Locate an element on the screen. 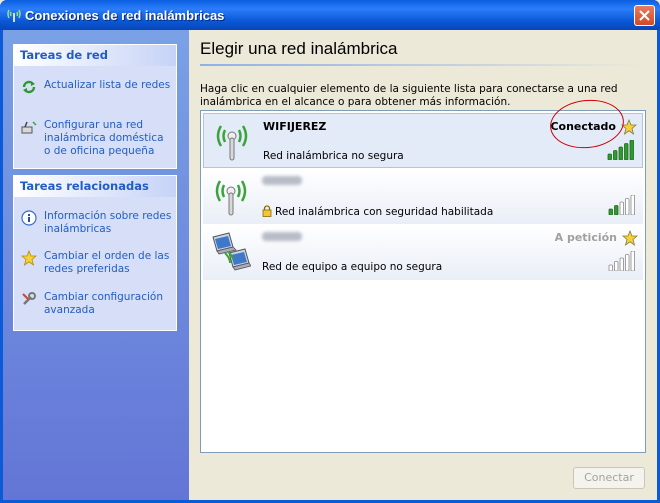  refresh-icon is located at coordinates (29, 87).